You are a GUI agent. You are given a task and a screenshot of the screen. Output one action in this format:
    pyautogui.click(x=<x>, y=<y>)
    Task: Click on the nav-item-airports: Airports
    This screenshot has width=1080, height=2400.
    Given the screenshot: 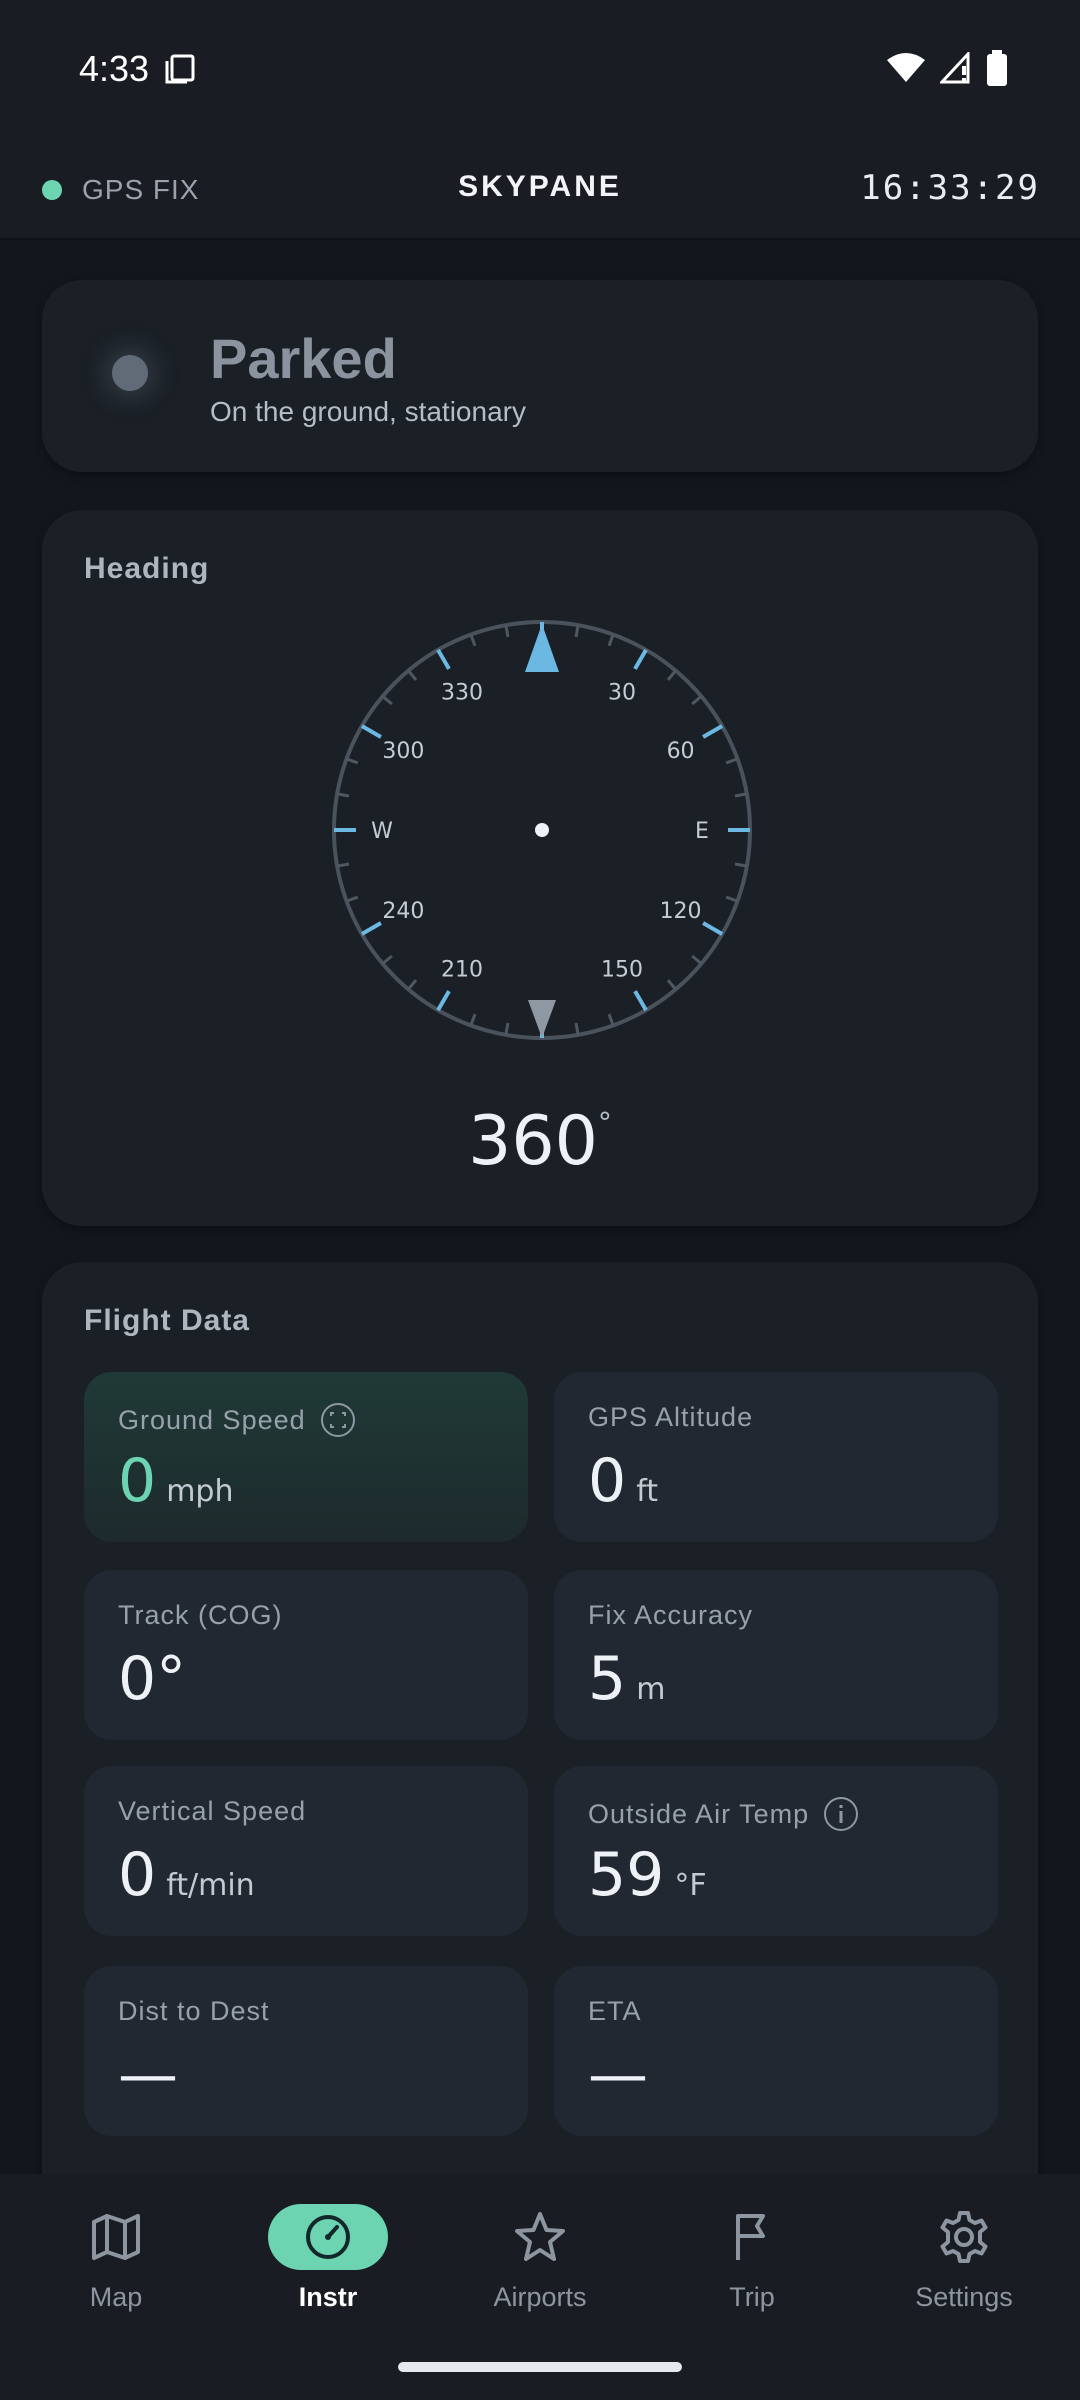 What is the action you would take?
    pyautogui.click(x=540, y=2258)
    